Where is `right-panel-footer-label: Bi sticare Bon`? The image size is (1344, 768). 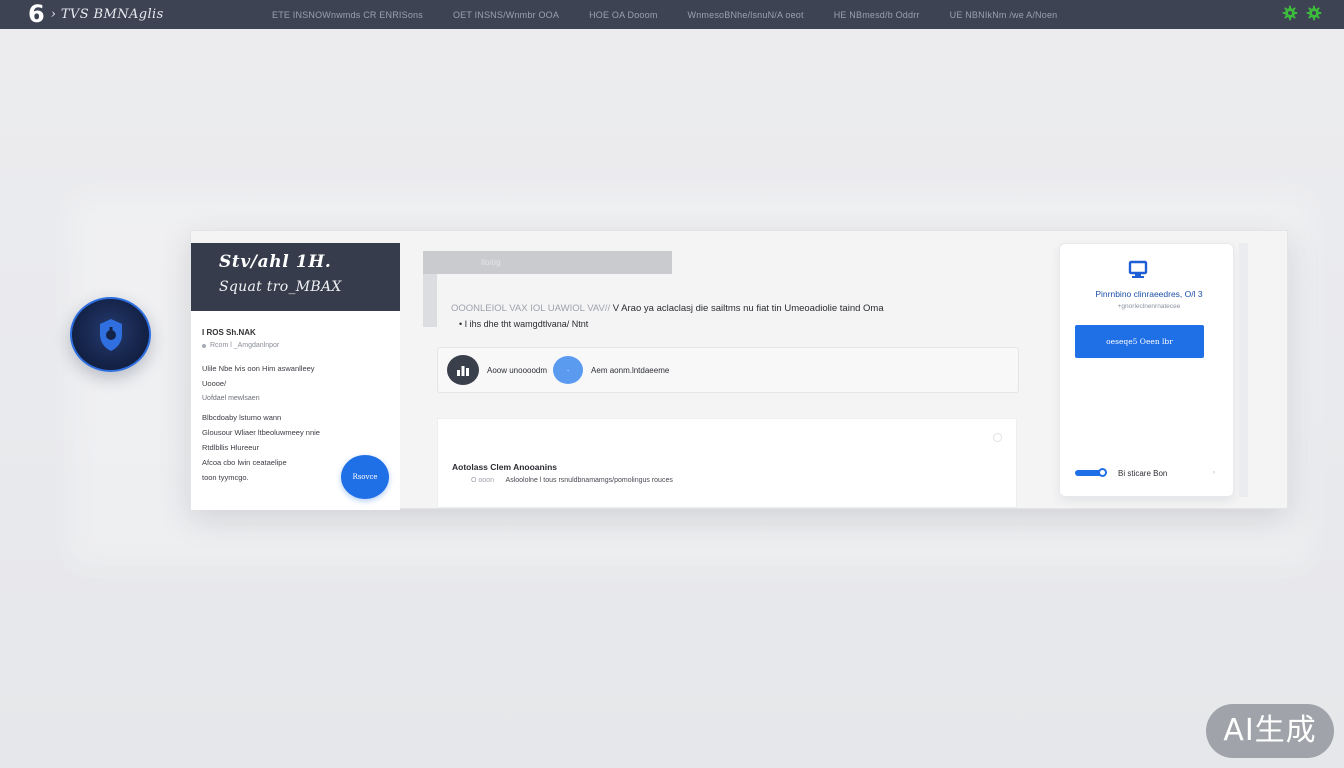
right-panel-footer-label: Bi sticare Bon is located at coordinates (1143, 473).